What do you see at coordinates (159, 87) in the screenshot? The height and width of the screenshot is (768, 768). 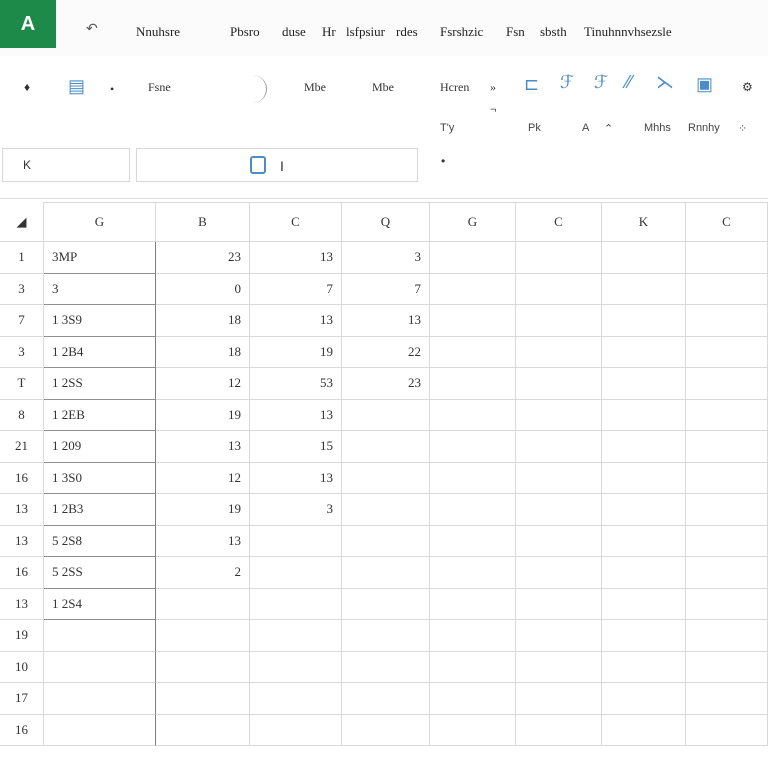 I see `font-name-label: Fsne` at bounding box center [159, 87].